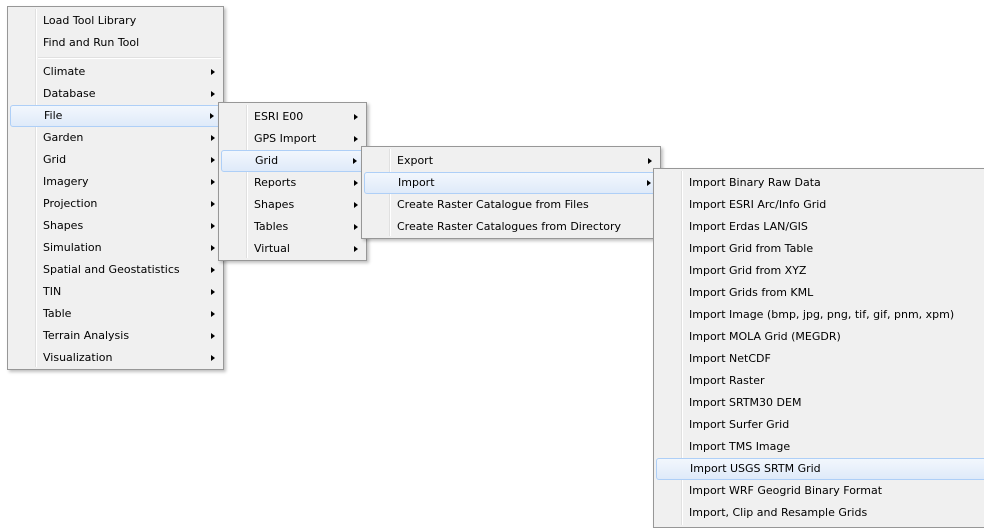  Describe the element at coordinates (820, 227) in the screenshot. I see `menu-item-import-erdas-lan-gis: Import Erdas LAN/GIS` at that location.